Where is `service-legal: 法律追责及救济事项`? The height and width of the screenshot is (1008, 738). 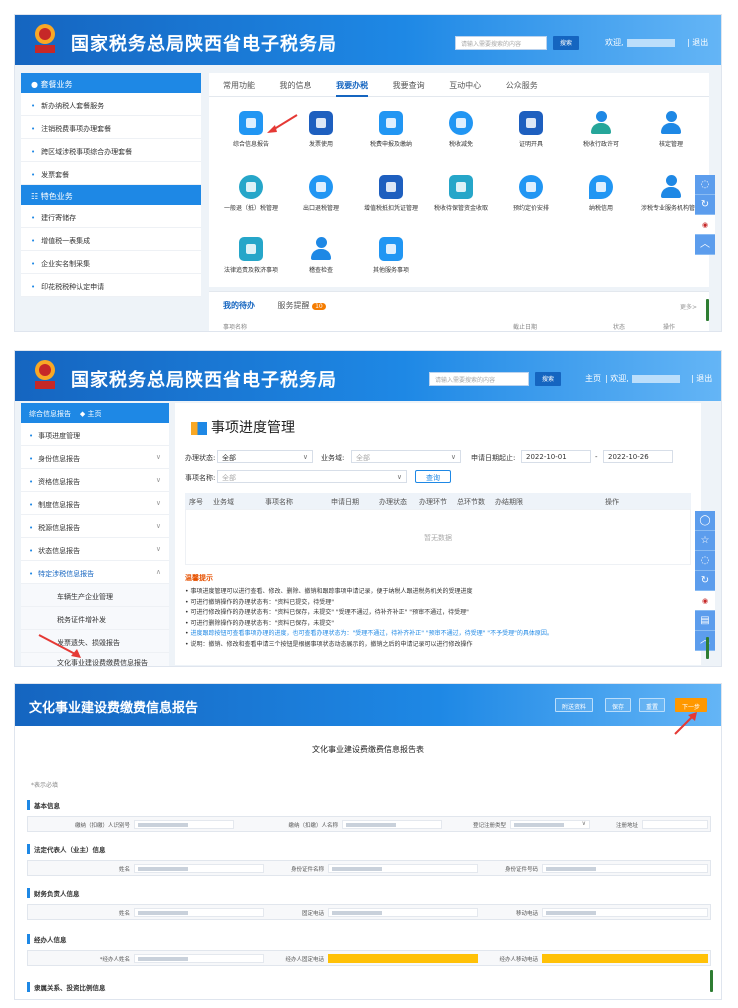 service-legal: 法律追责及救济事项 is located at coordinates (251, 255).